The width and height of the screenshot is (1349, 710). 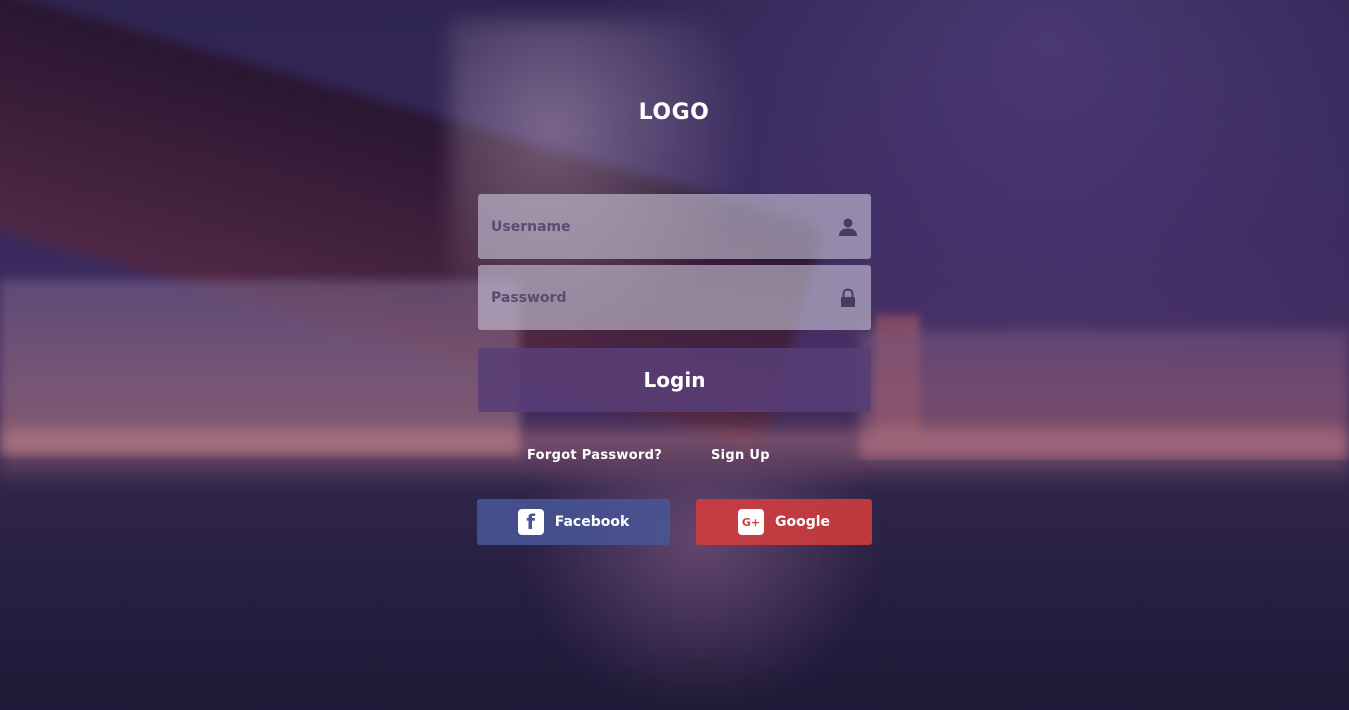 I want to click on lock-icon, so click(x=848, y=298).